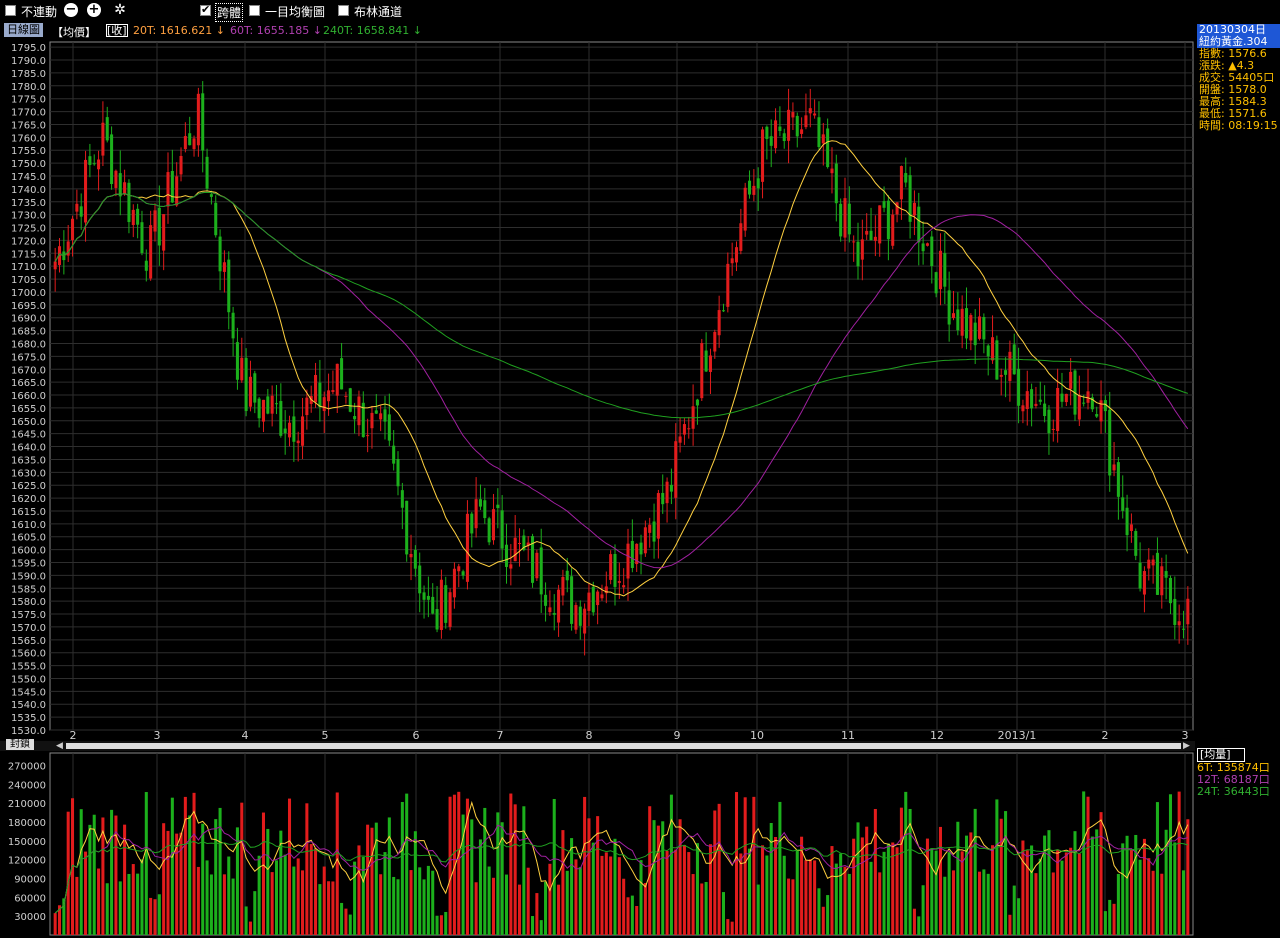 The width and height of the screenshot is (1280, 938). I want to click on price-tick-label: 1645.0, so click(28, 435).